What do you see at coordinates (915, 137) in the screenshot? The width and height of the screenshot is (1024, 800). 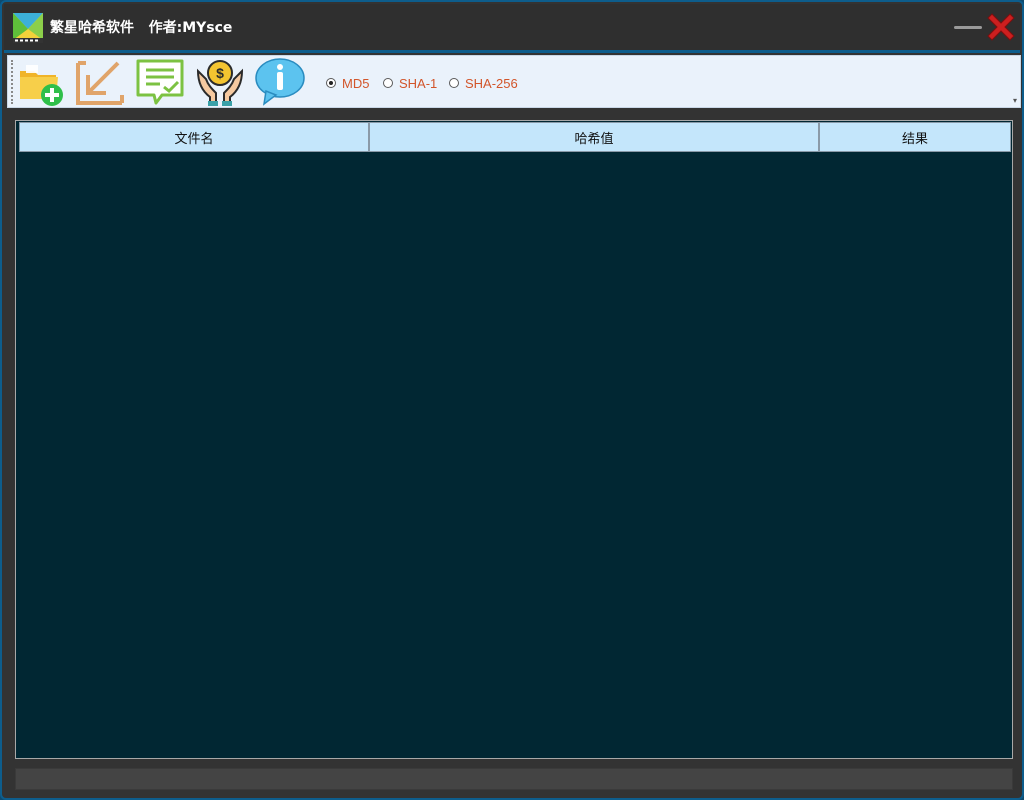 I see `column-header-result: 结果` at bounding box center [915, 137].